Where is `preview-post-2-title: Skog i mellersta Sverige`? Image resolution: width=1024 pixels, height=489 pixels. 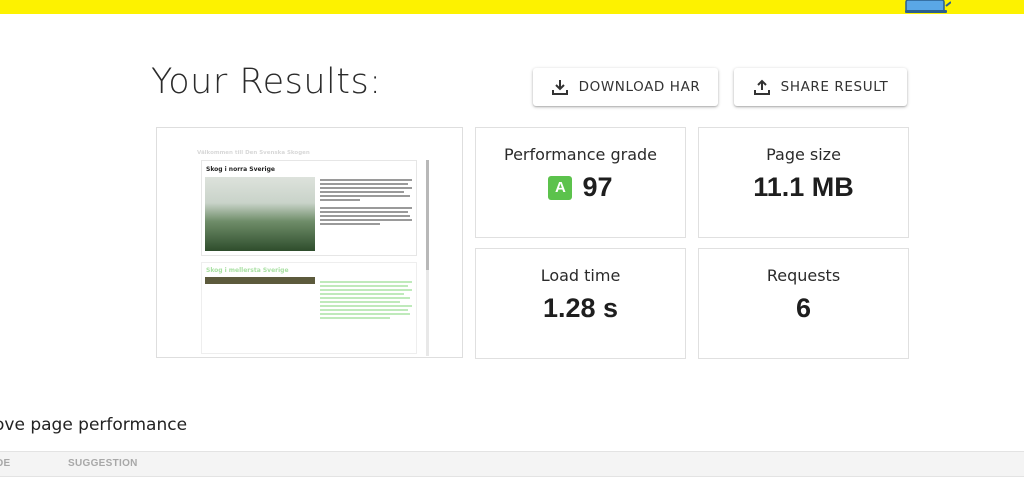
preview-post-2-title: Skog i mellersta Sverige is located at coordinates (247, 270).